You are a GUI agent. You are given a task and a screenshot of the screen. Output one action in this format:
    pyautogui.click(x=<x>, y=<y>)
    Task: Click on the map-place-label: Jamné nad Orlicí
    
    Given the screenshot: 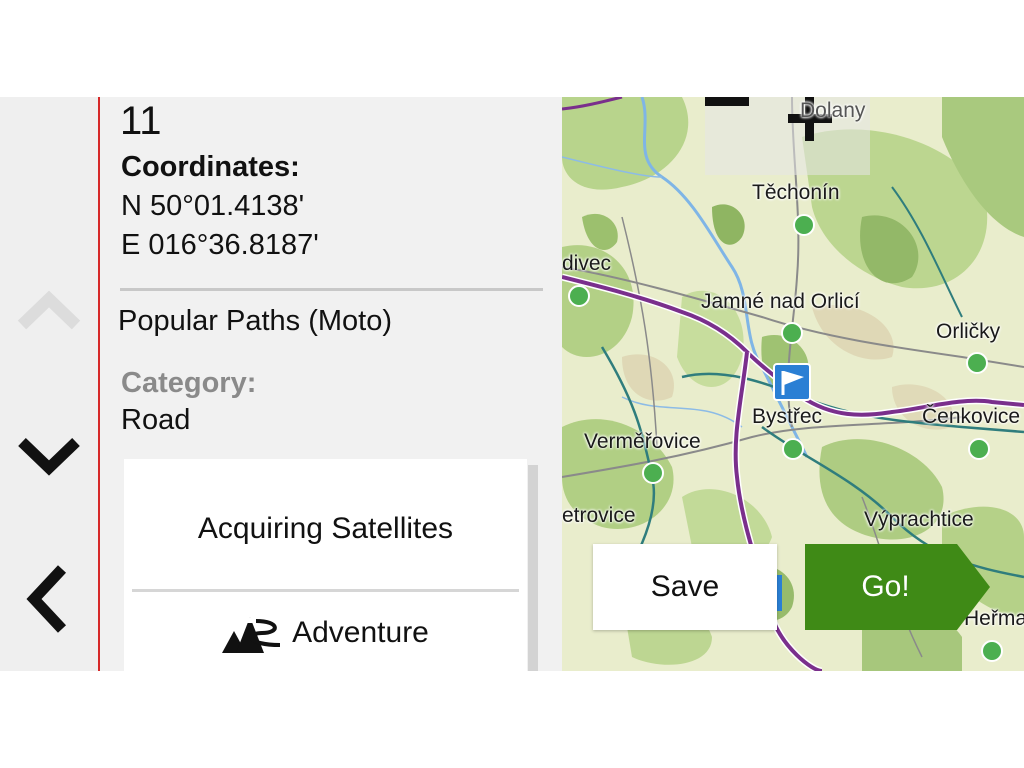 What is the action you would take?
    pyautogui.click(x=780, y=301)
    